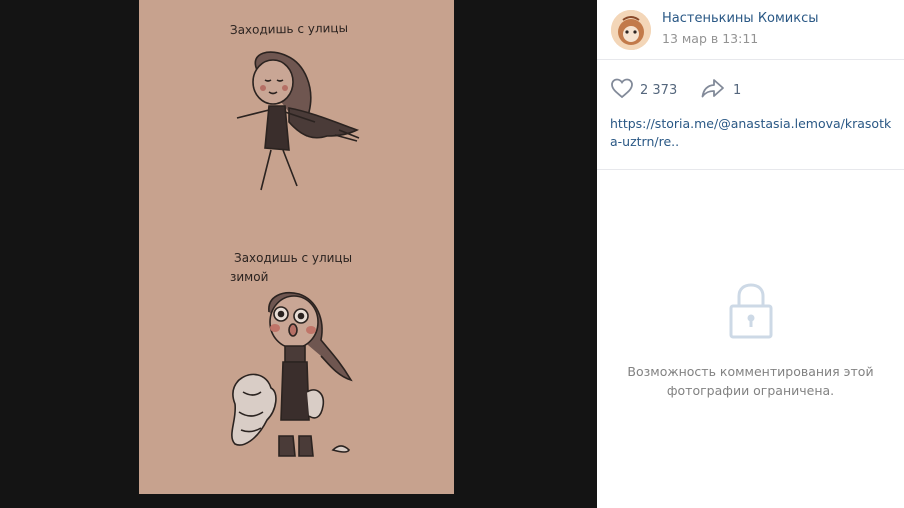 The image size is (904, 508). What do you see at coordinates (750, 371) in the screenshot?
I see `comments-restricted-line-1: Возможность комментирования этой` at bounding box center [750, 371].